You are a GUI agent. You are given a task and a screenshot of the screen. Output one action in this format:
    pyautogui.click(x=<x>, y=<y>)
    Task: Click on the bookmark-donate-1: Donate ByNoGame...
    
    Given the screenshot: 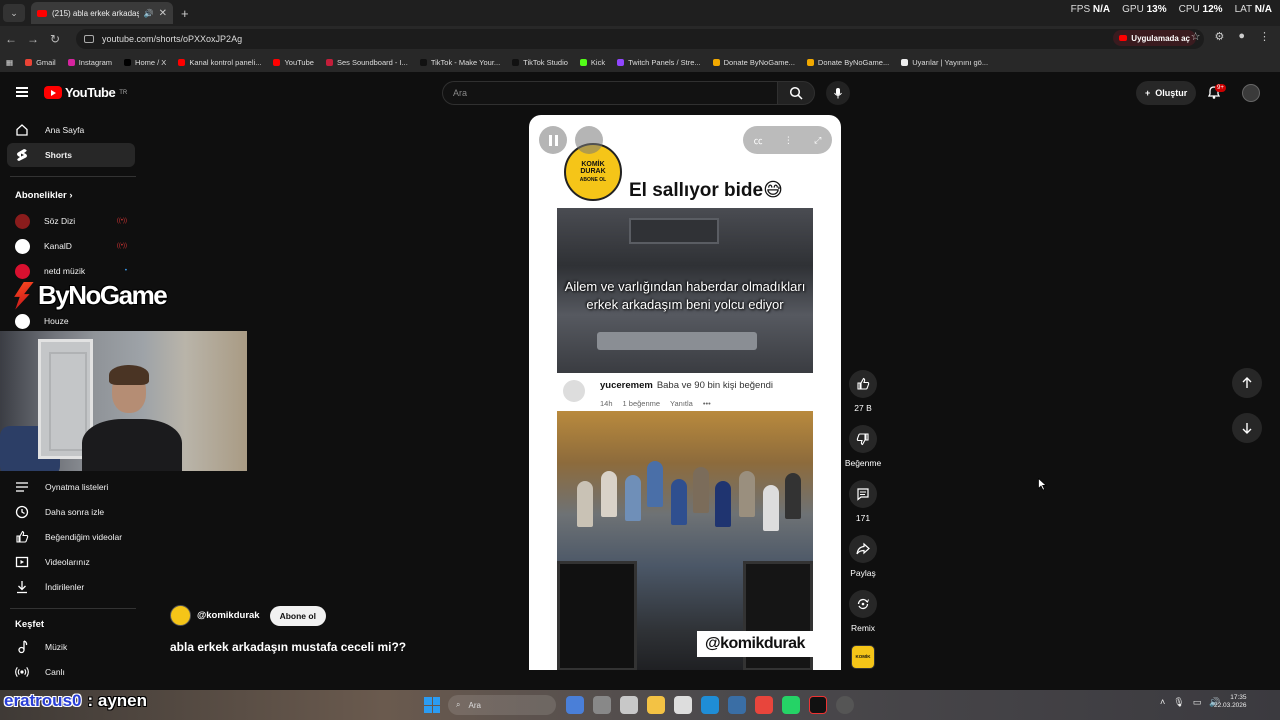 What is the action you would take?
    pyautogui.click(x=753, y=62)
    